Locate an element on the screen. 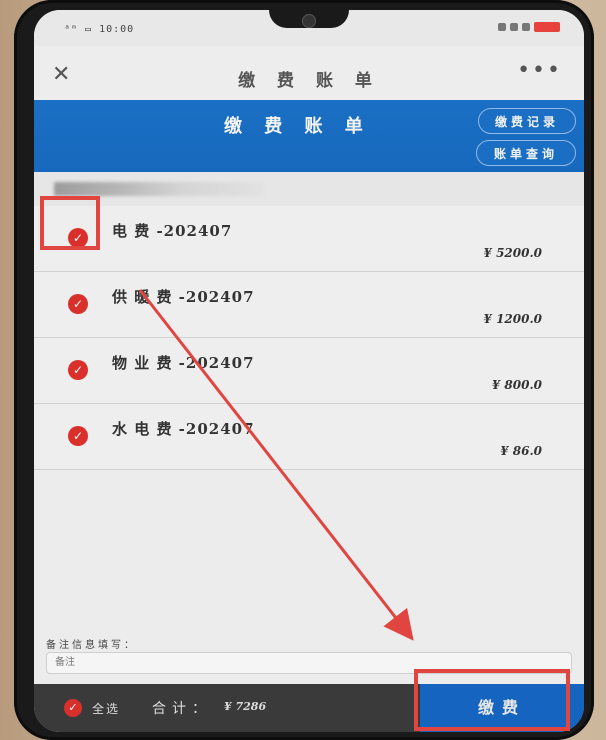  bill-amount: ¥ 1200.0 is located at coordinates (512, 319).